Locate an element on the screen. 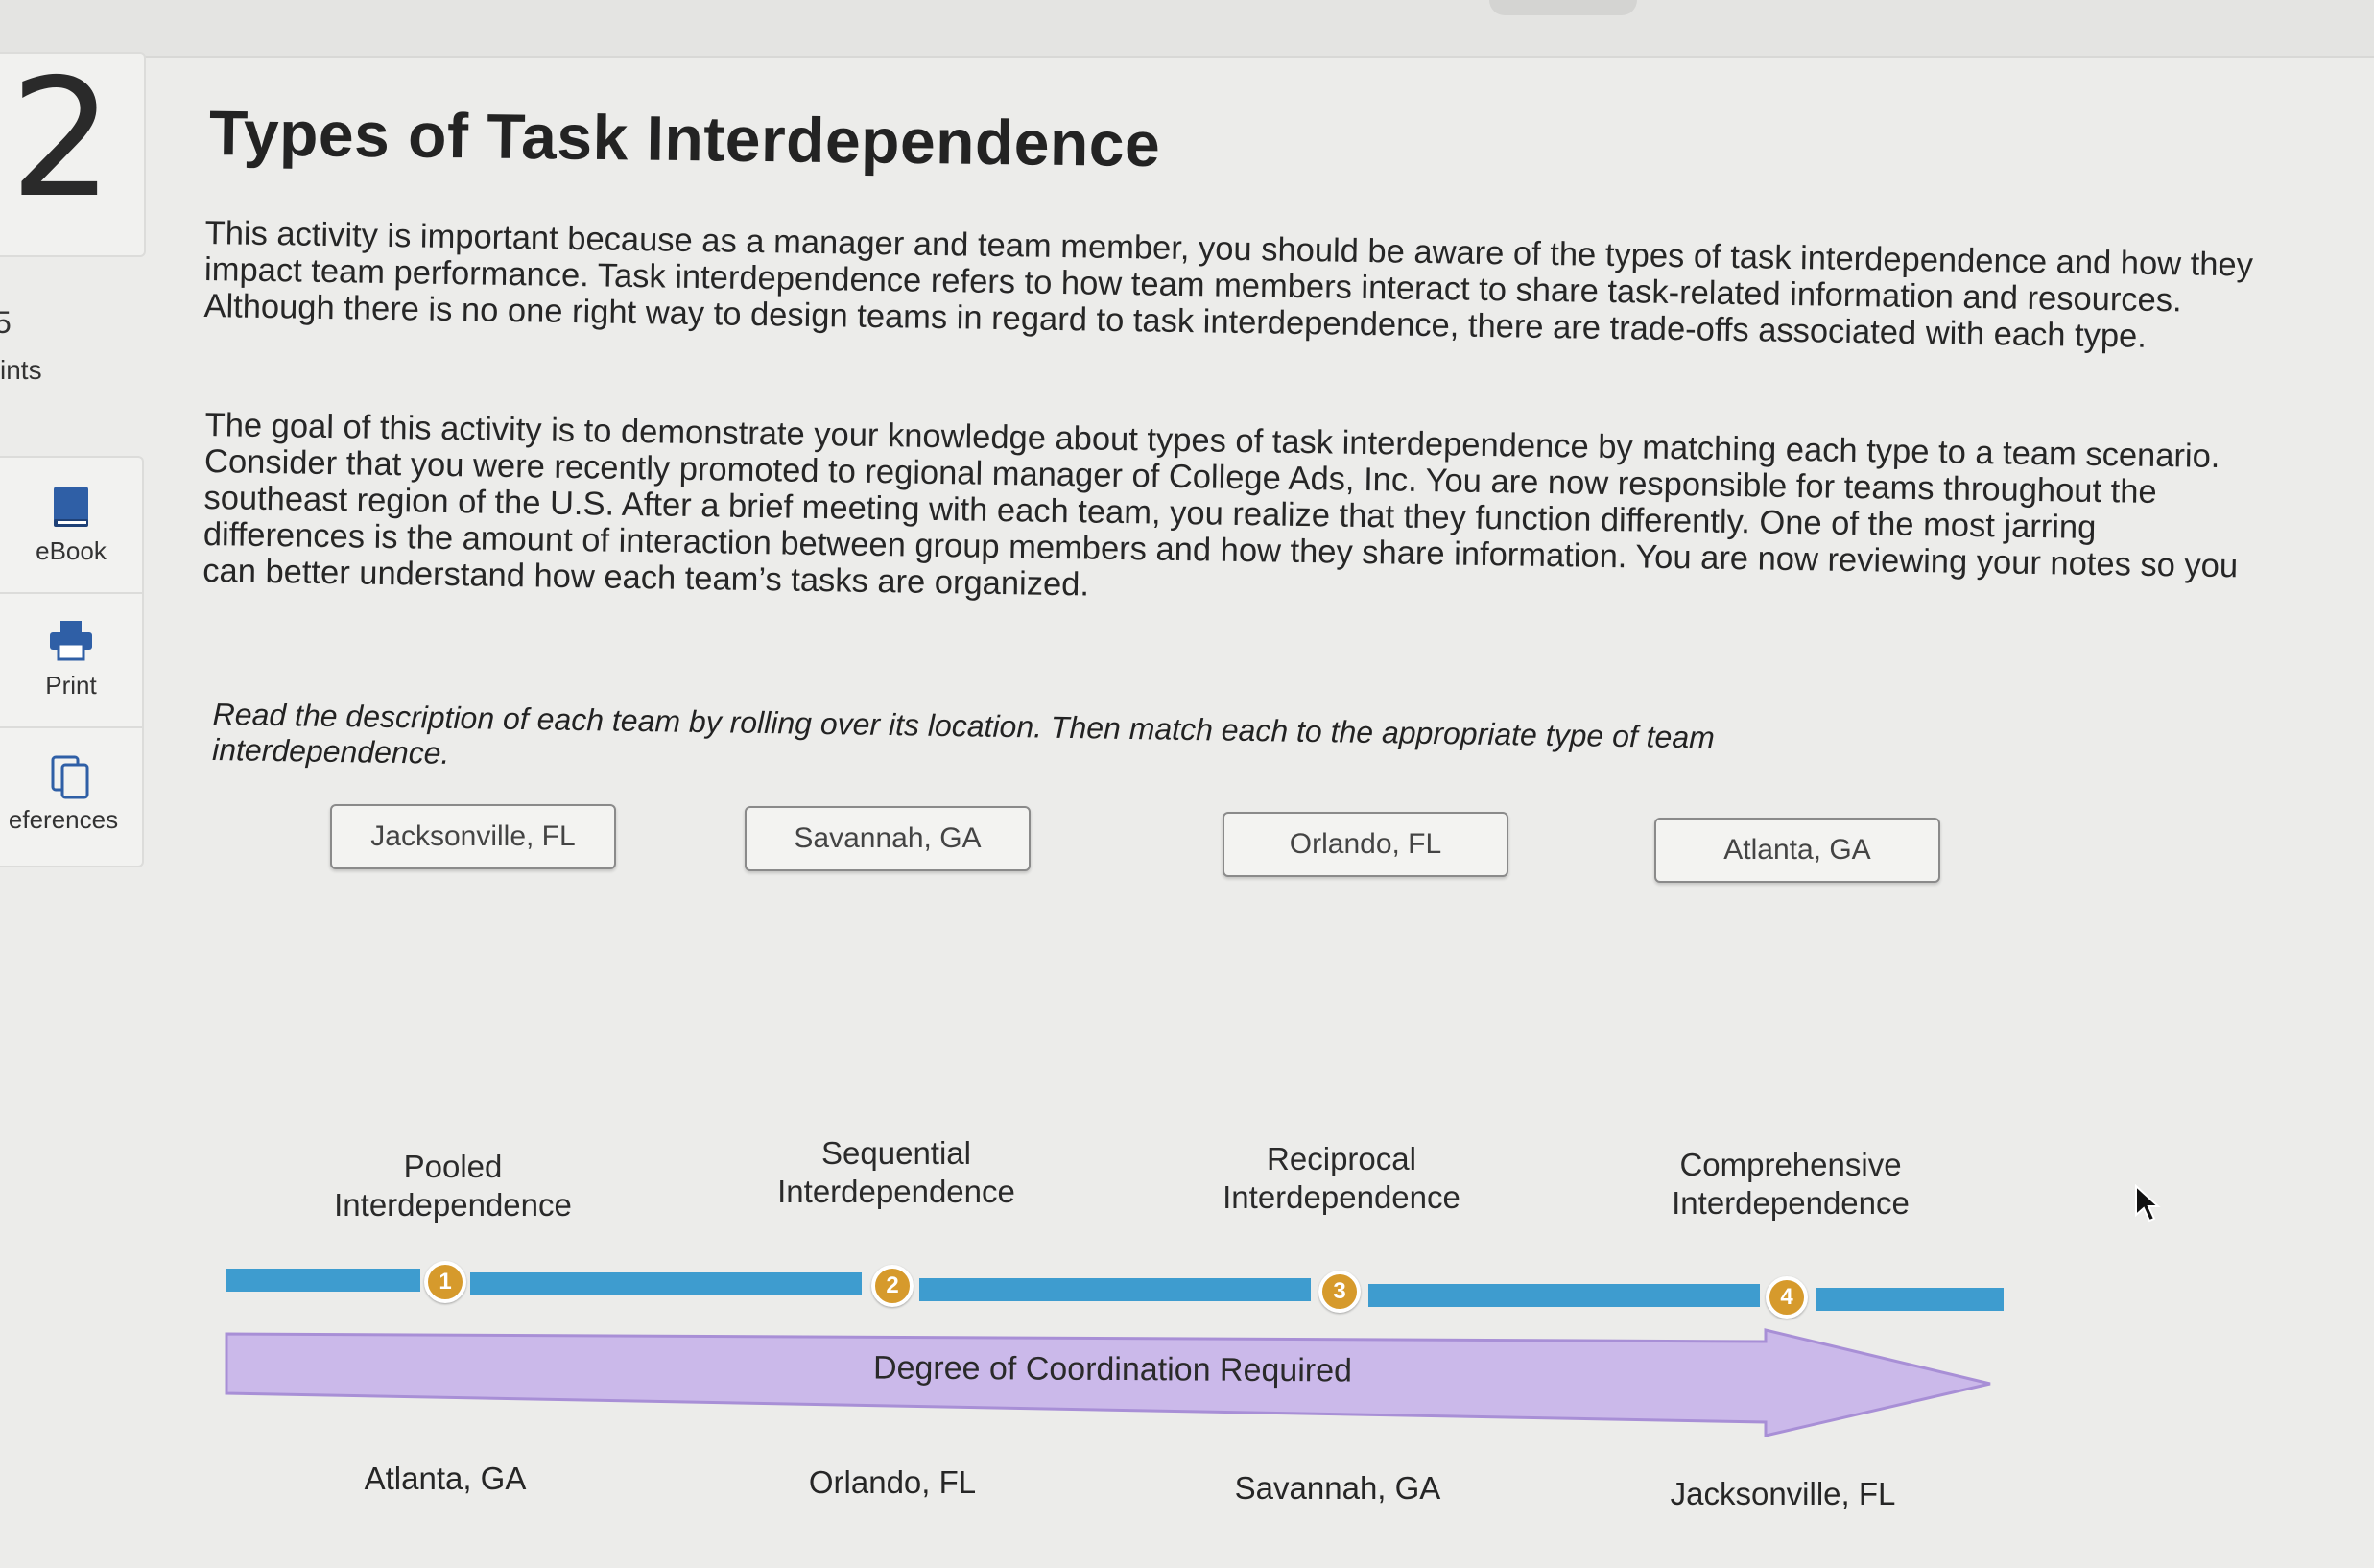  points-value: 5 is located at coordinates (6, 322).